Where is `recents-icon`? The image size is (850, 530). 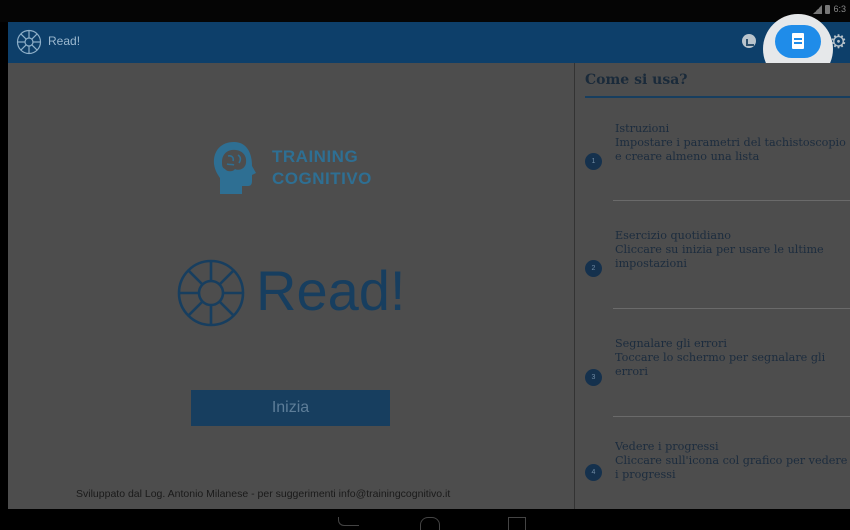
recents-icon is located at coordinates (517, 523).